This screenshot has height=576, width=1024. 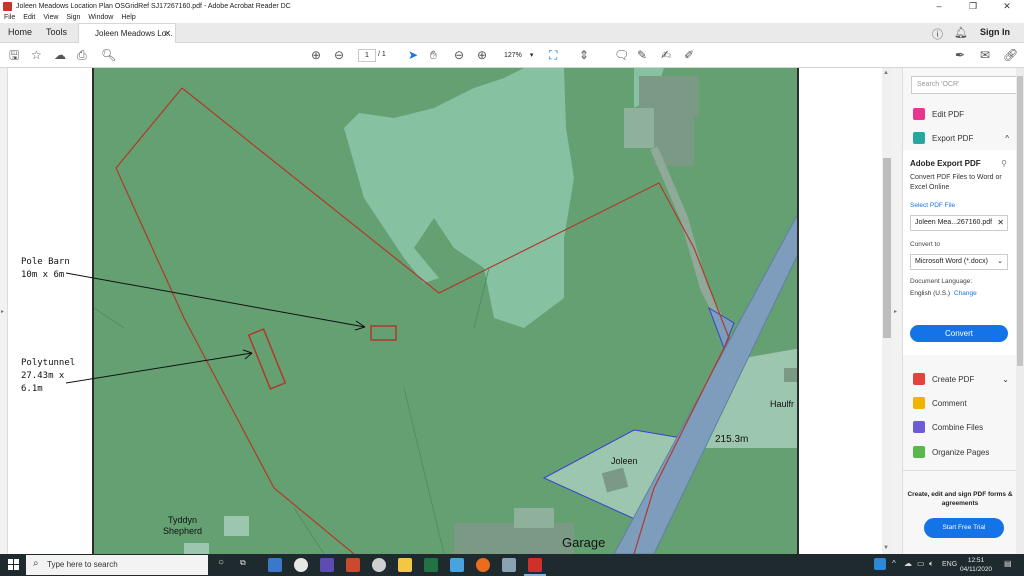 What do you see at coordinates (961, 32) in the screenshot?
I see `notifications-icon: 🔔︎` at bounding box center [961, 32].